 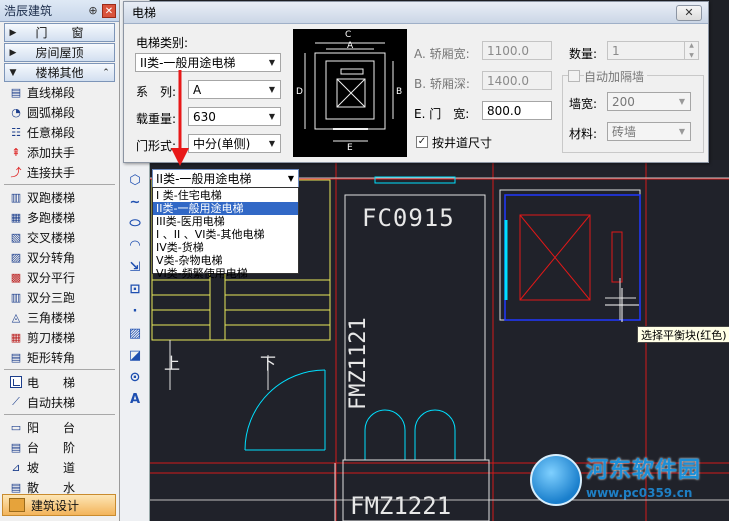 I want to click on tool-add-handrail: ⇞ 添加扶手, so click(x=59, y=152).